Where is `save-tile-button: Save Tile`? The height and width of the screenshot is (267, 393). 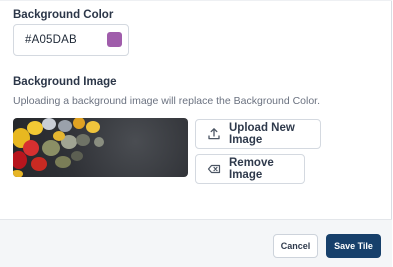 save-tile-button: Save Tile is located at coordinates (353, 246).